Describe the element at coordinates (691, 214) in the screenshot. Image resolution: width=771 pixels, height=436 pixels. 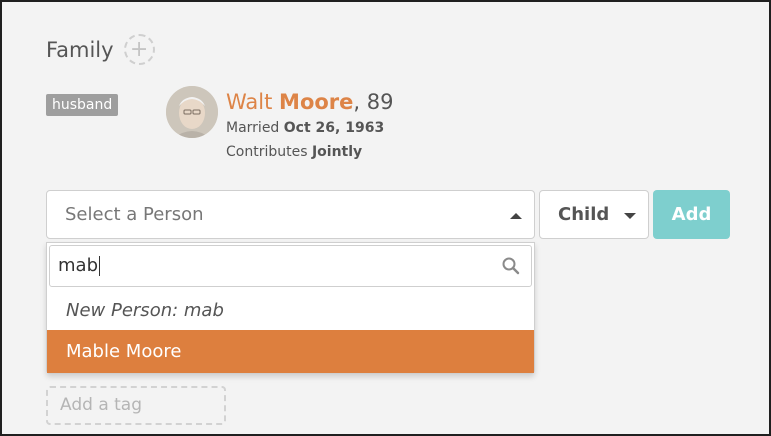
I see `add-button: Add` at that location.